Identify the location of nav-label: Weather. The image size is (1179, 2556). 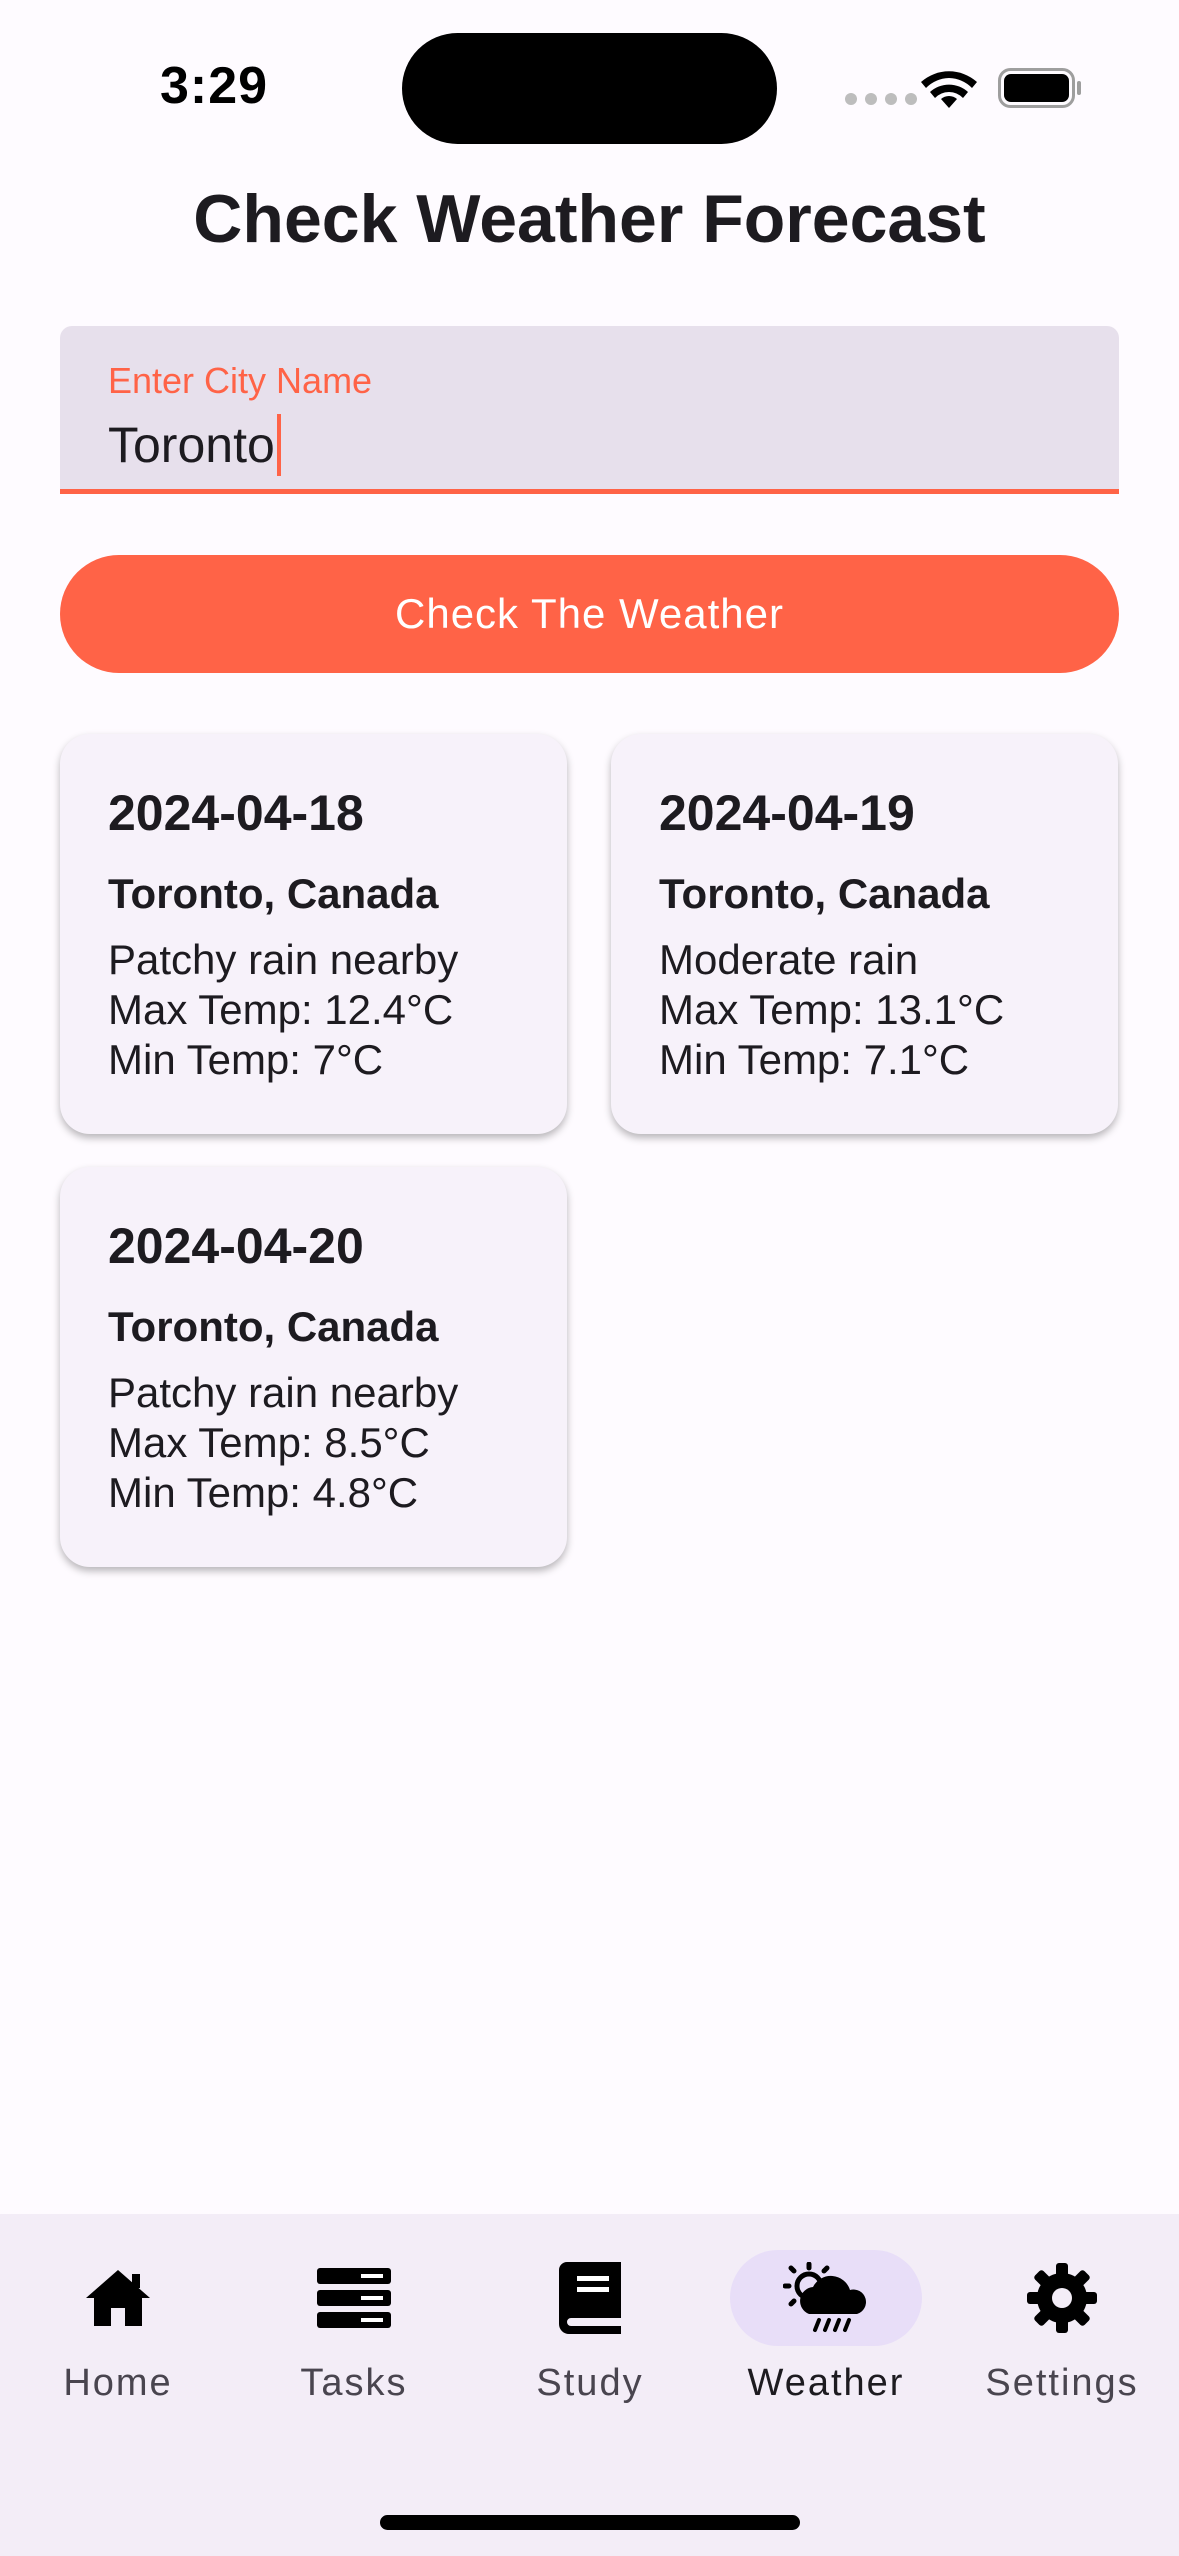
(826, 2383).